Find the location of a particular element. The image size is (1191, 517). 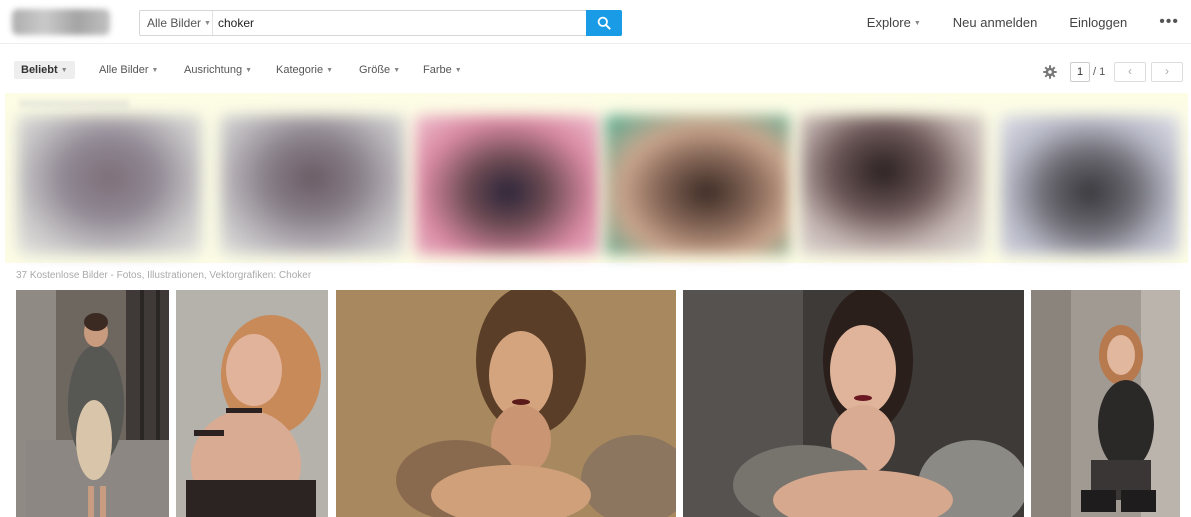

type-filter-label: Alle Bilder is located at coordinates (124, 70).